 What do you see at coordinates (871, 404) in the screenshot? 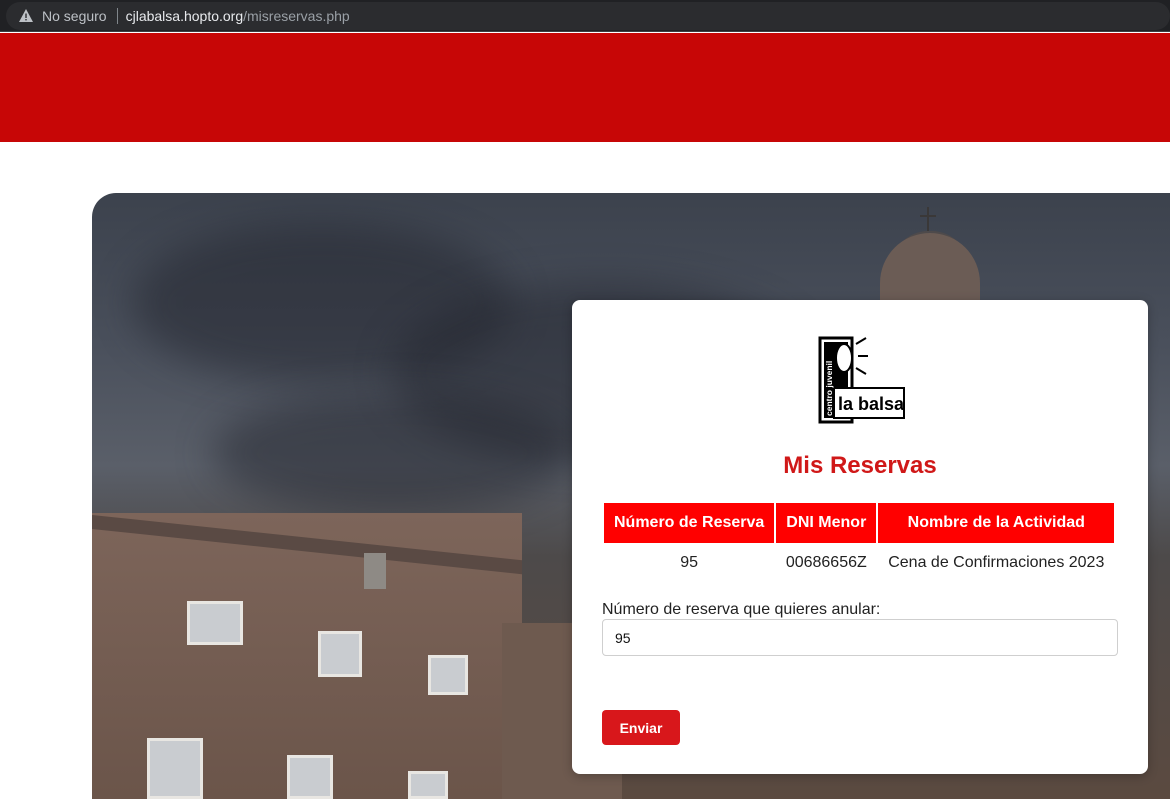
I see `logo-main-text: la balsa` at bounding box center [871, 404].